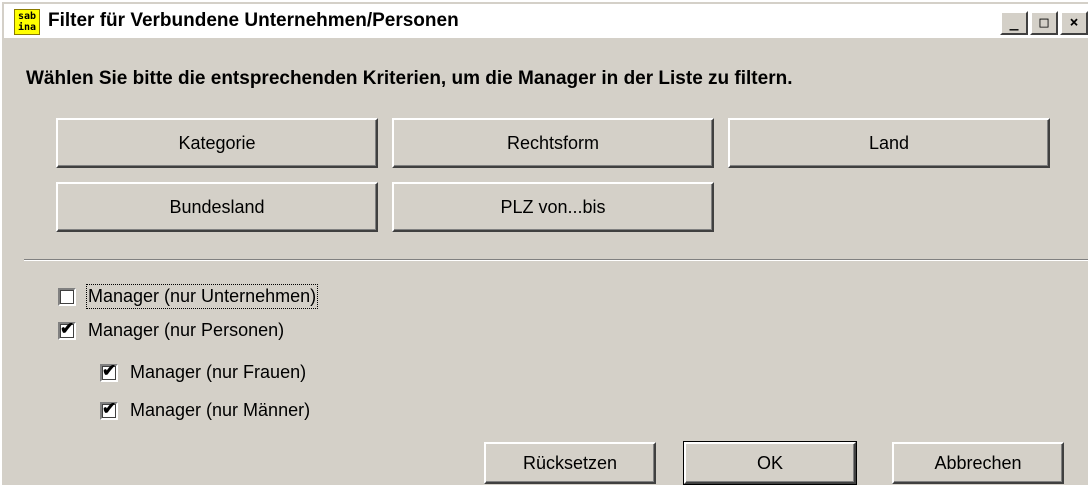 This screenshot has height=485, width=1088. I want to click on bundesland-button: Bundesland, so click(217, 207).